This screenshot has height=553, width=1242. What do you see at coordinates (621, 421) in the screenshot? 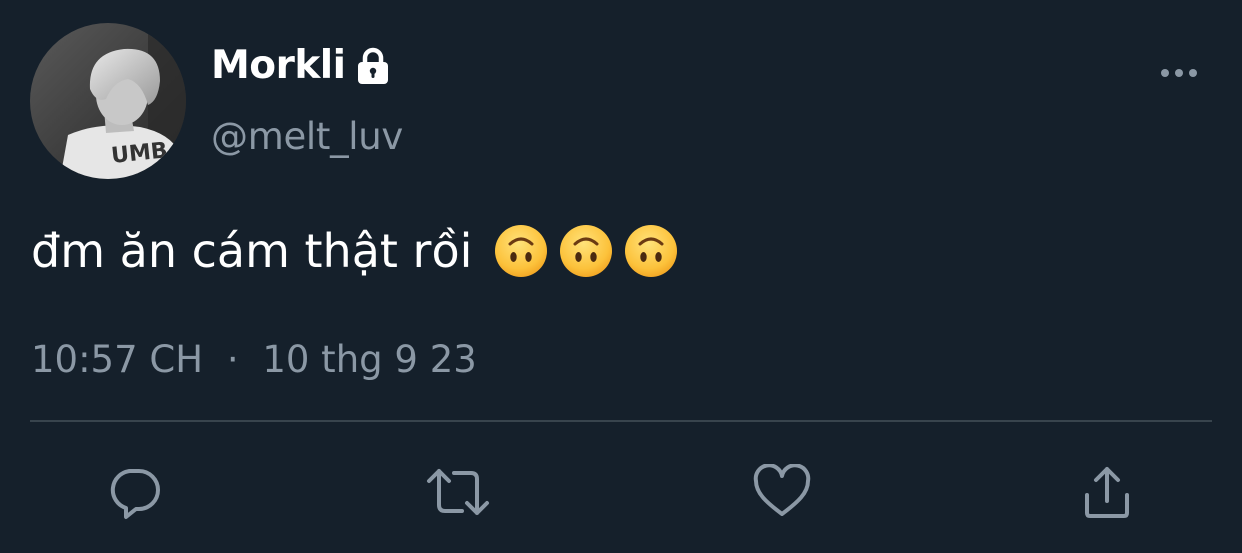
I see `divider` at bounding box center [621, 421].